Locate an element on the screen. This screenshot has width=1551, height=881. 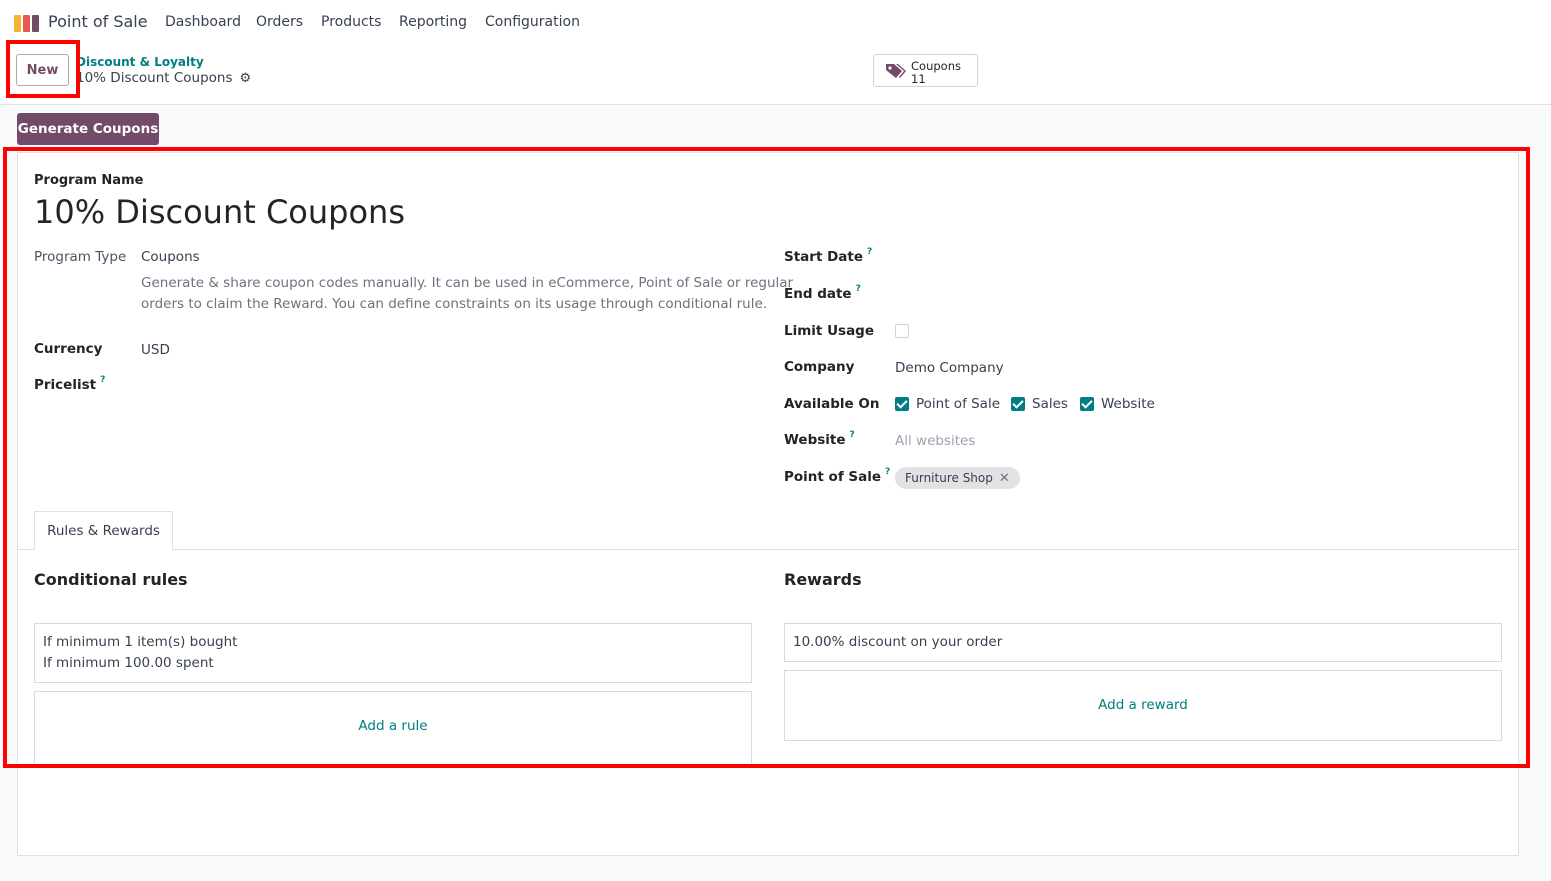
tab-rules-rewards: Rules & Rewards is located at coordinates (103, 530).